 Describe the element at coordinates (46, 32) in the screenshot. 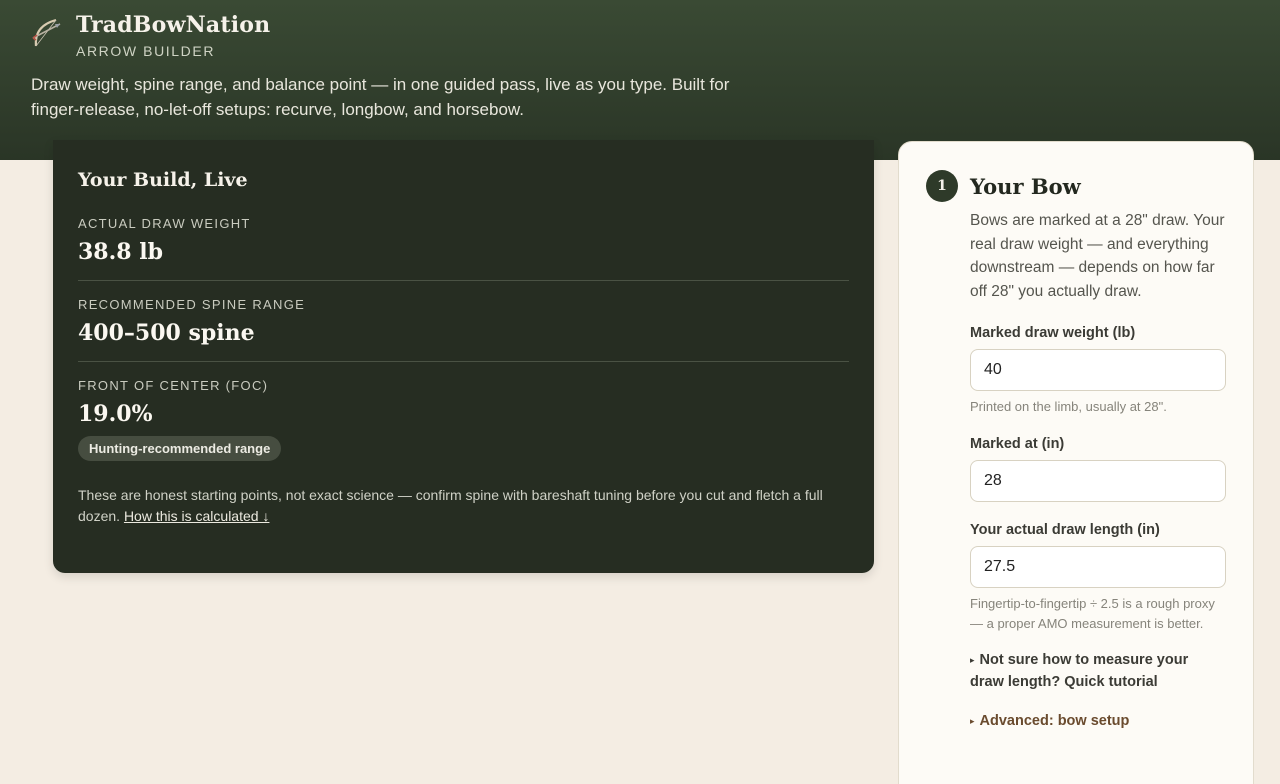

I see `bow-and-arrow-icon` at that location.